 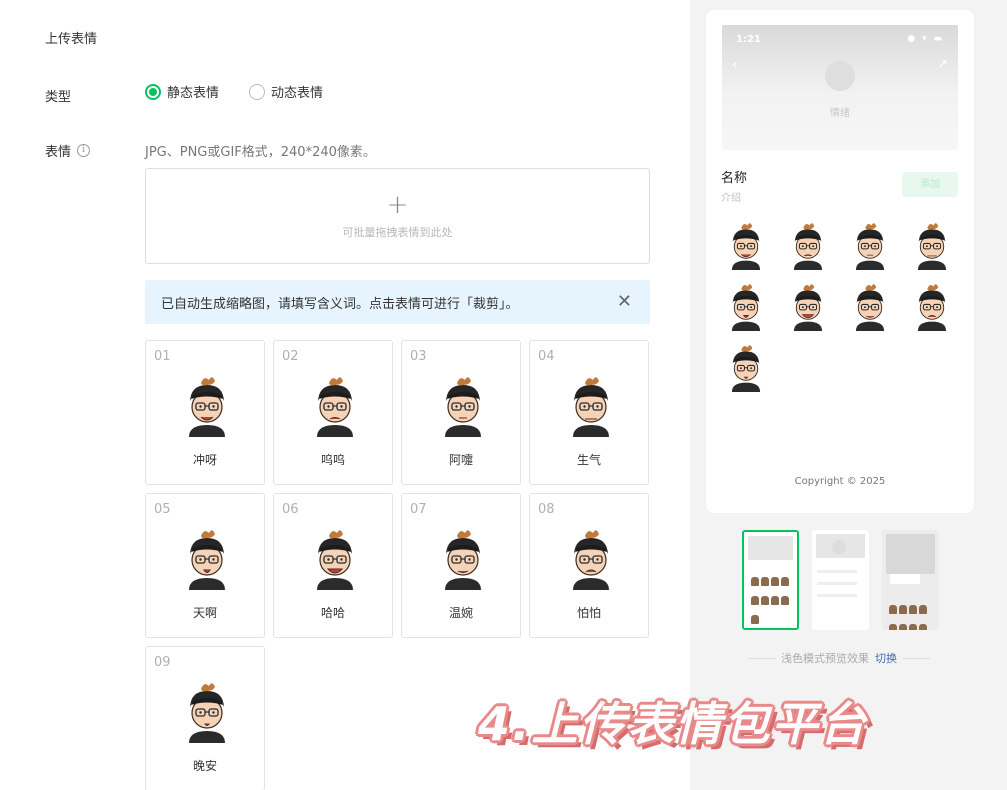 I want to click on sticker-label: 怕怕, so click(x=588, y=613).